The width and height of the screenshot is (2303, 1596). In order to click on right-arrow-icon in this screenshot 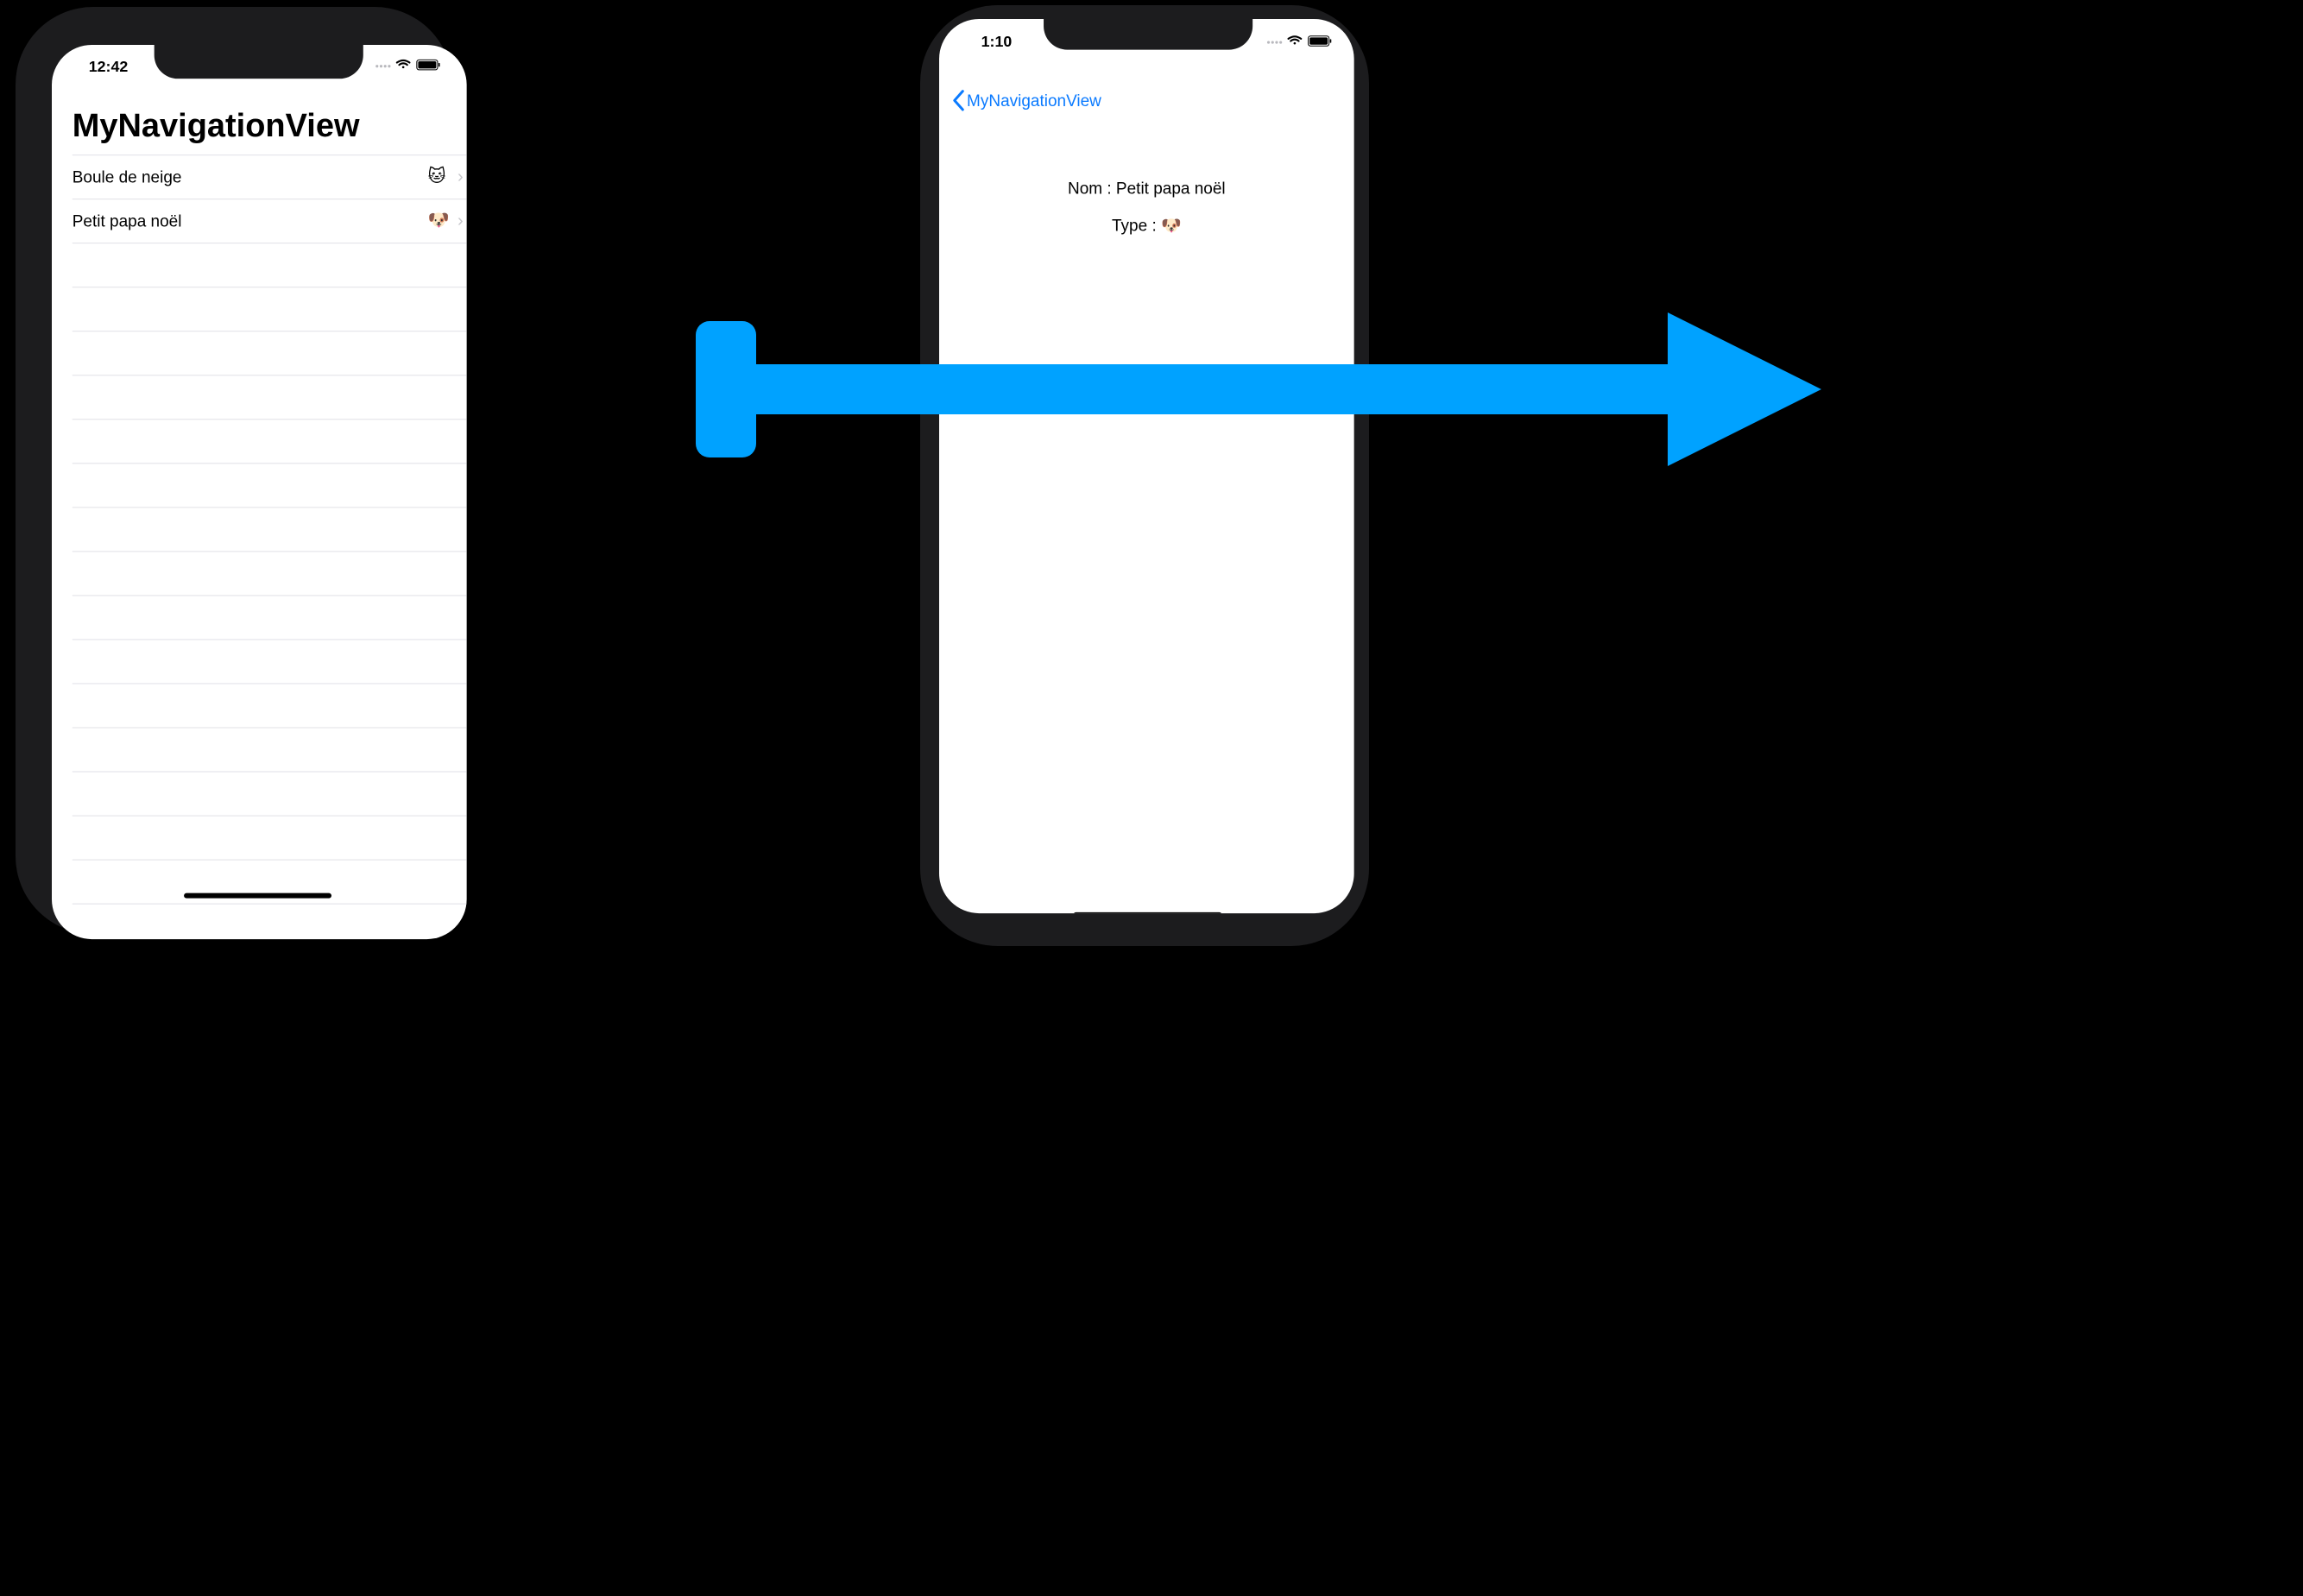, I will do `click(1258, 389)`.